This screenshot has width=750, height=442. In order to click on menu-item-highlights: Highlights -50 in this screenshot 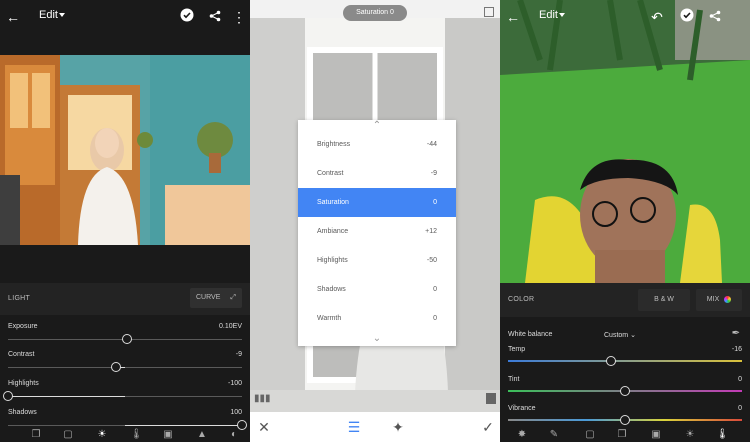, I will do `click(377, 260)`.